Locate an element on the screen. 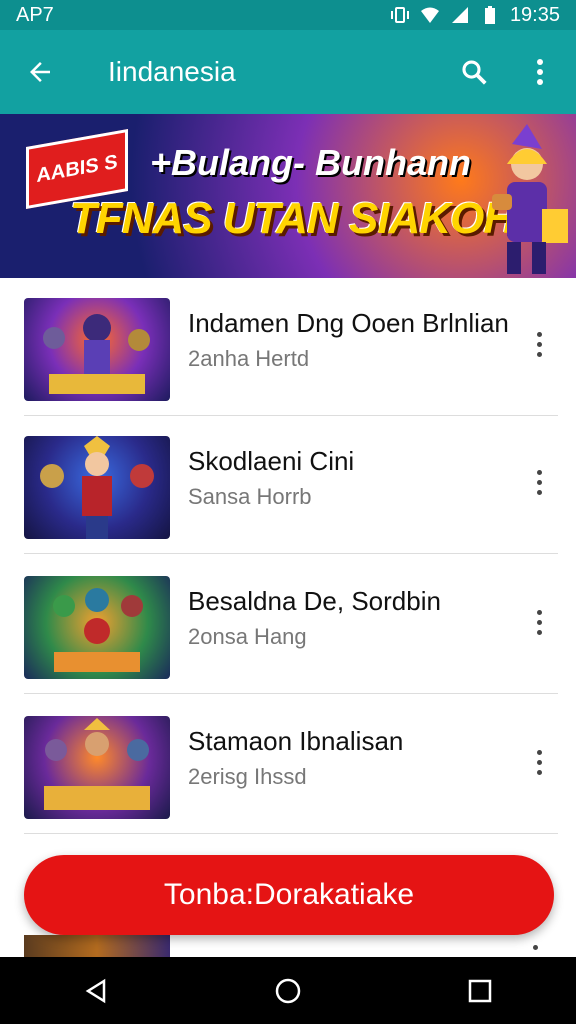 Image resolution: width=576 pixels, height=1024 pixels. game-title: Indamen Dng Ooen Brlnlian is located at coordinates (348, 323).